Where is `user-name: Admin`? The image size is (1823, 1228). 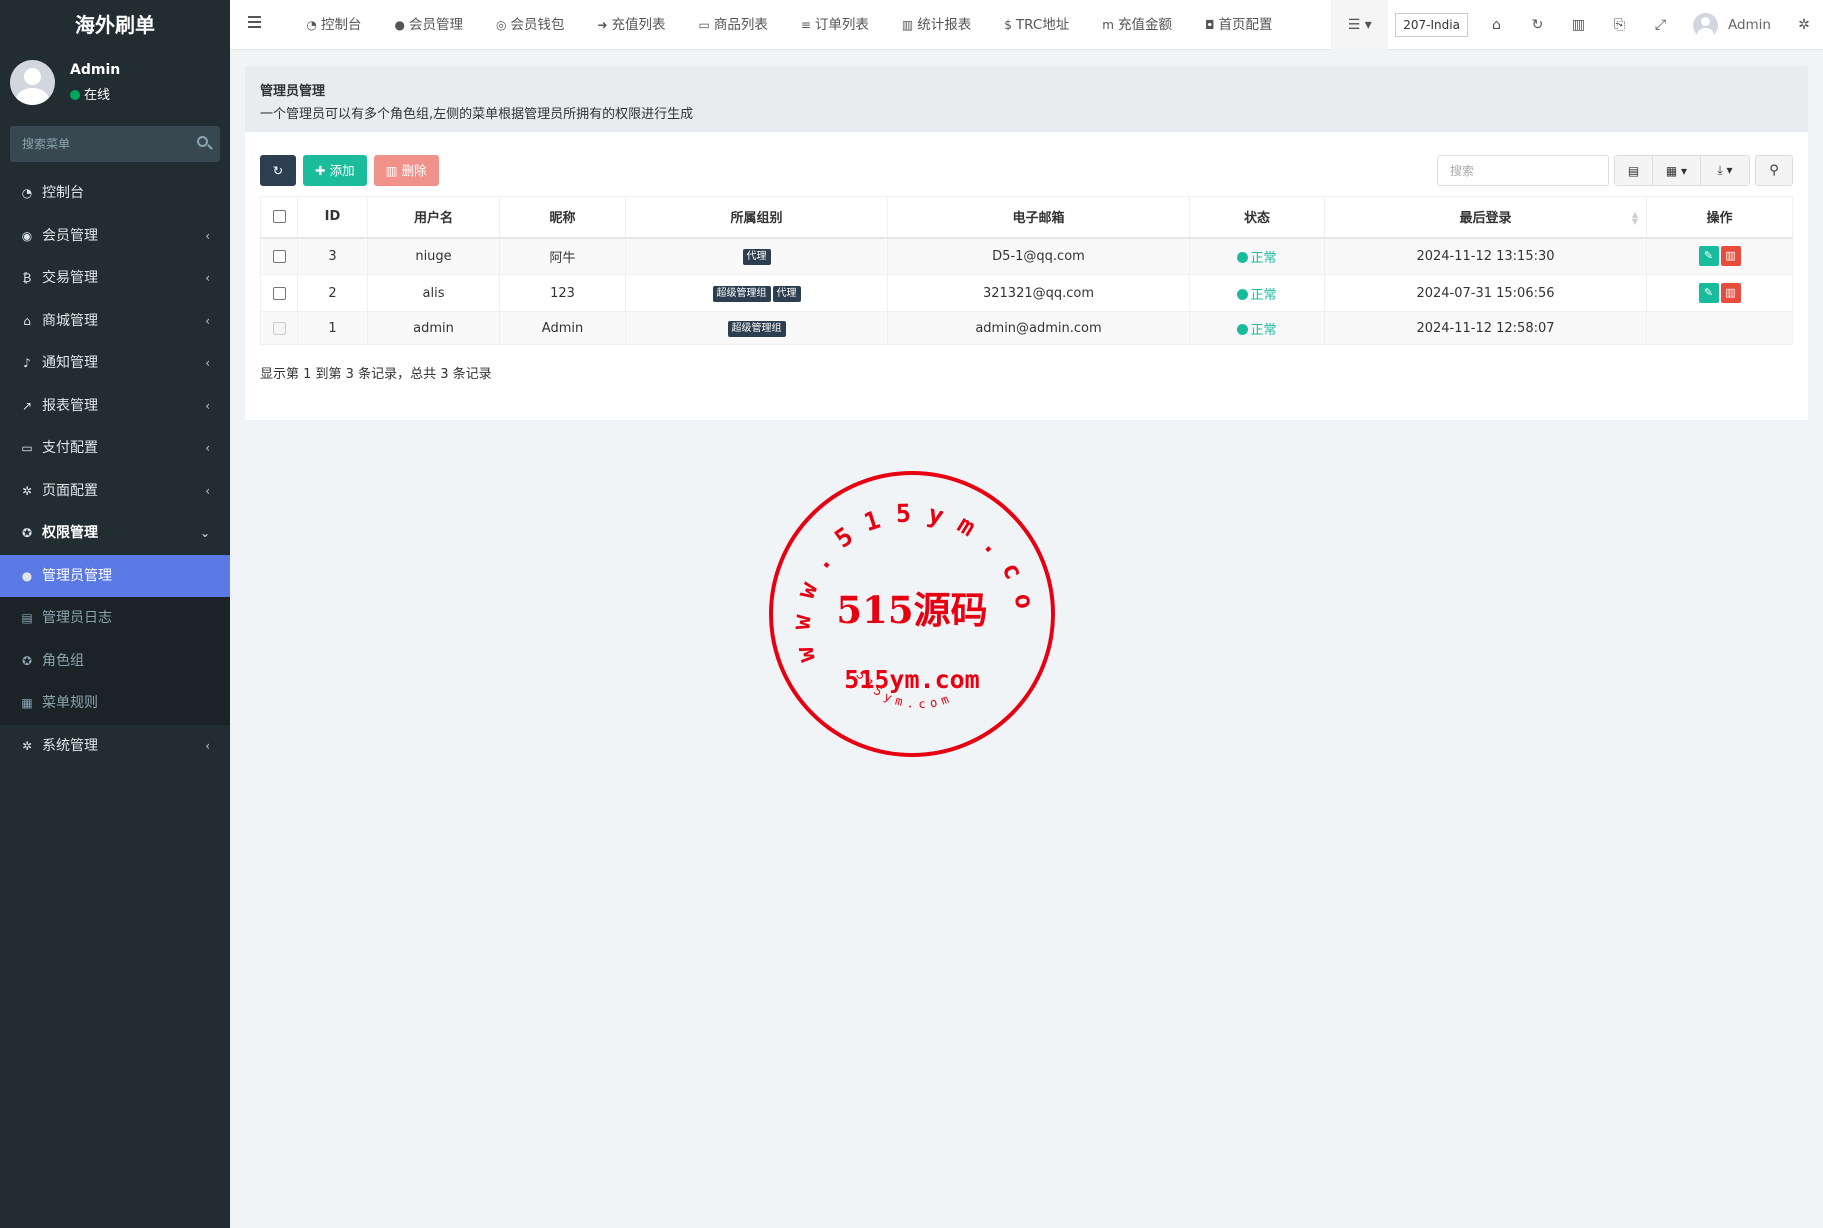
user-name: Admin is located at coordinates (95, 70).